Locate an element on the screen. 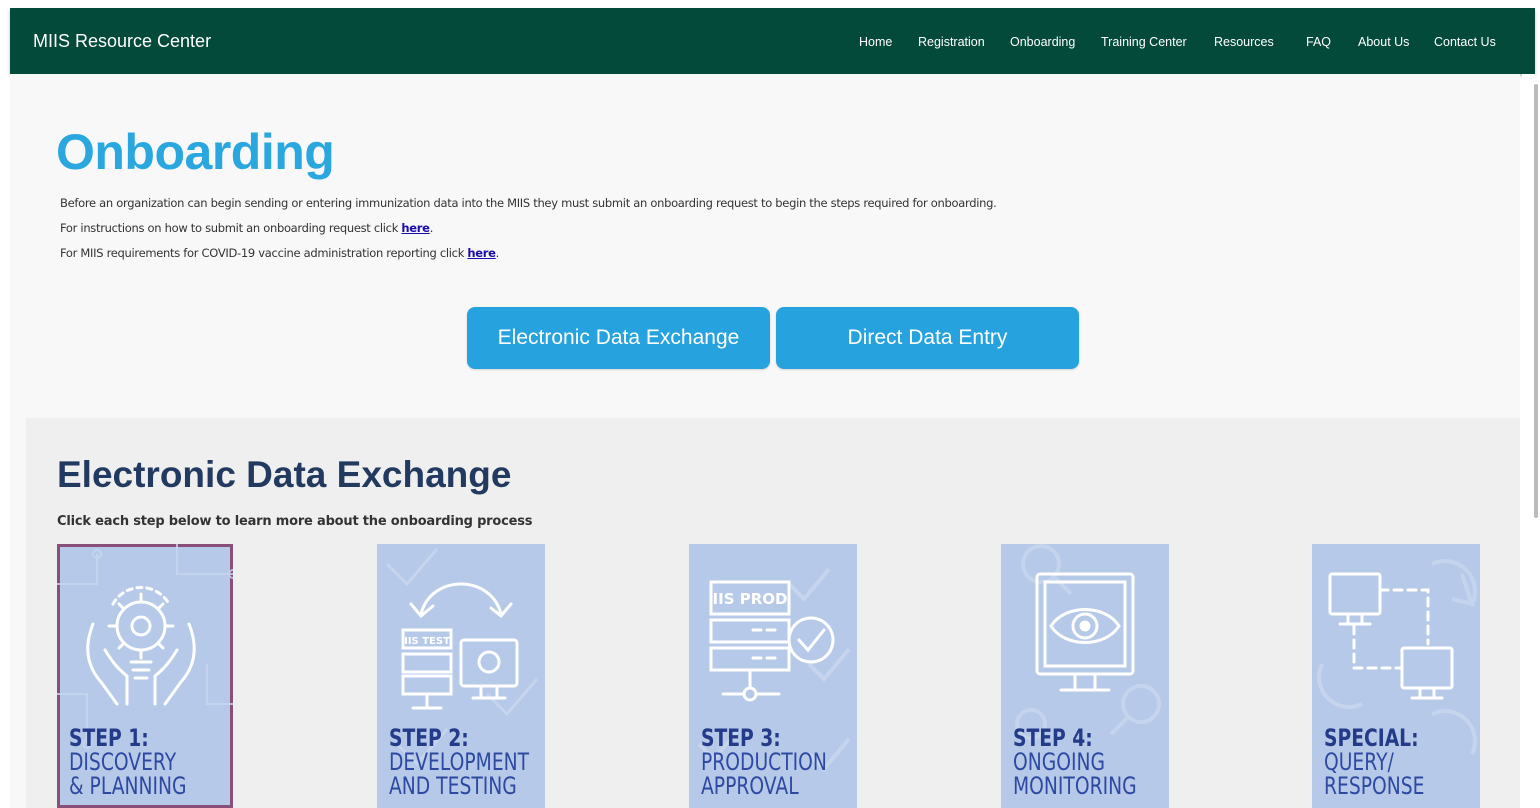  test-server-icon: IIS TEST is located at coordinates (460, 646).